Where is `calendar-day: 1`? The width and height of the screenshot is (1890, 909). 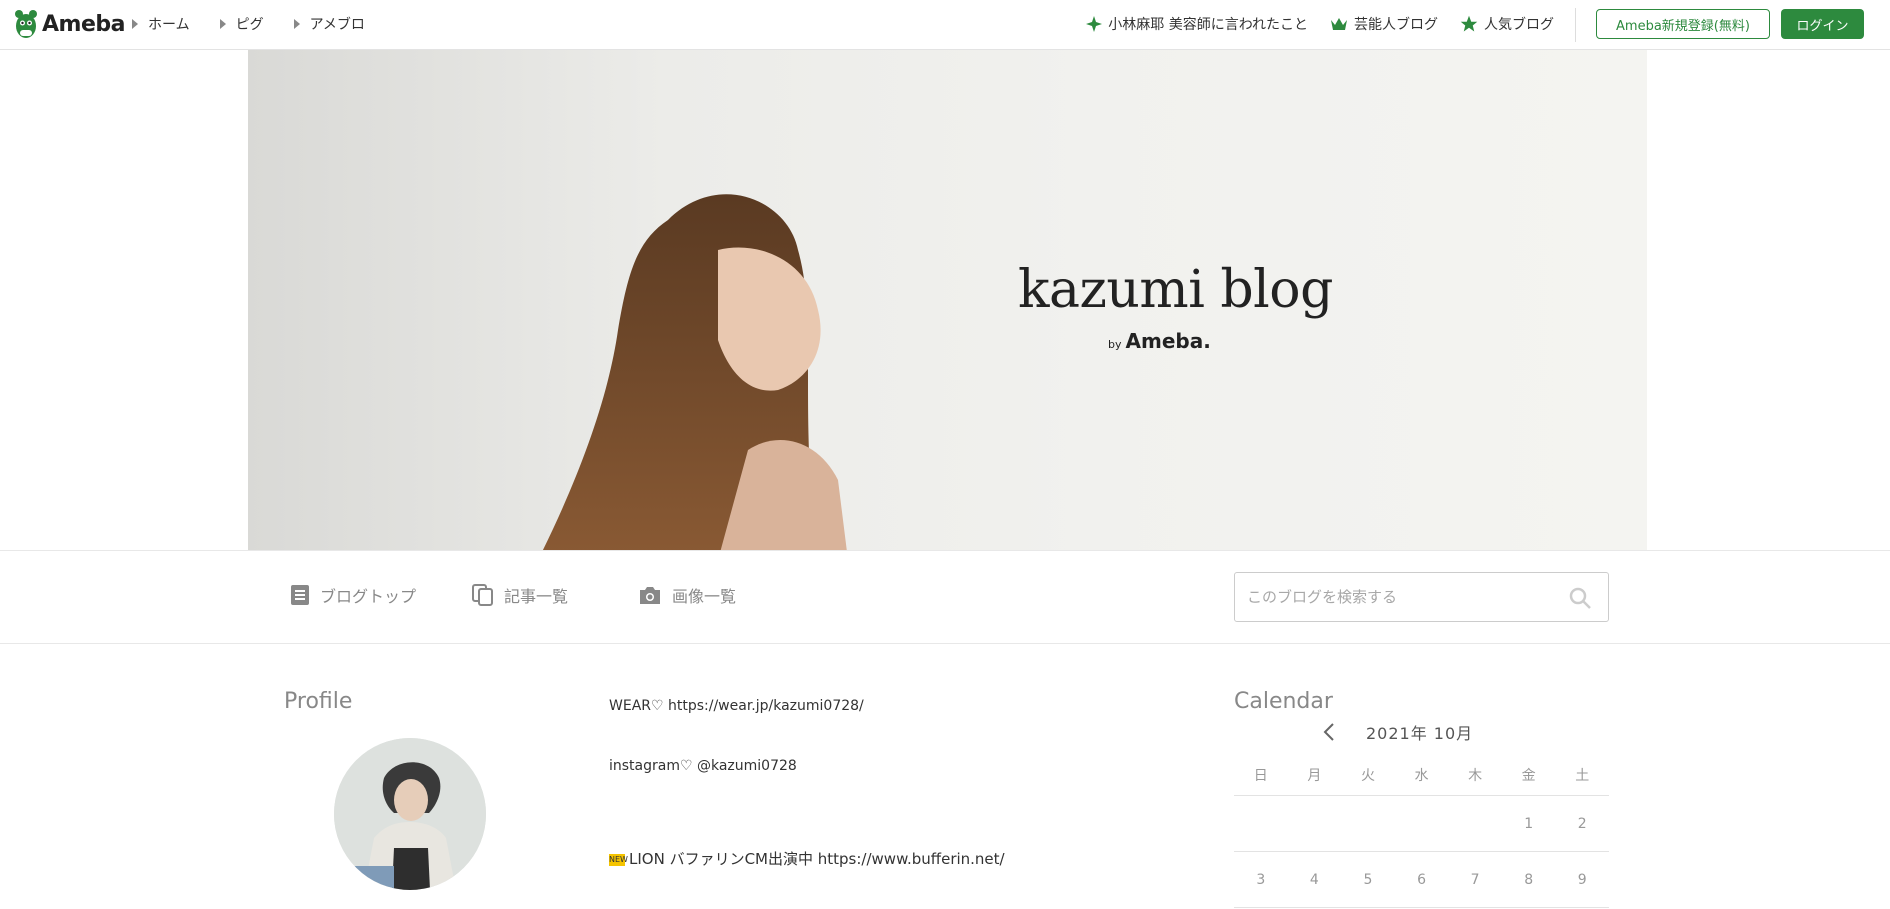
calendar-day: 1 is located at coordinates (1529, 823).